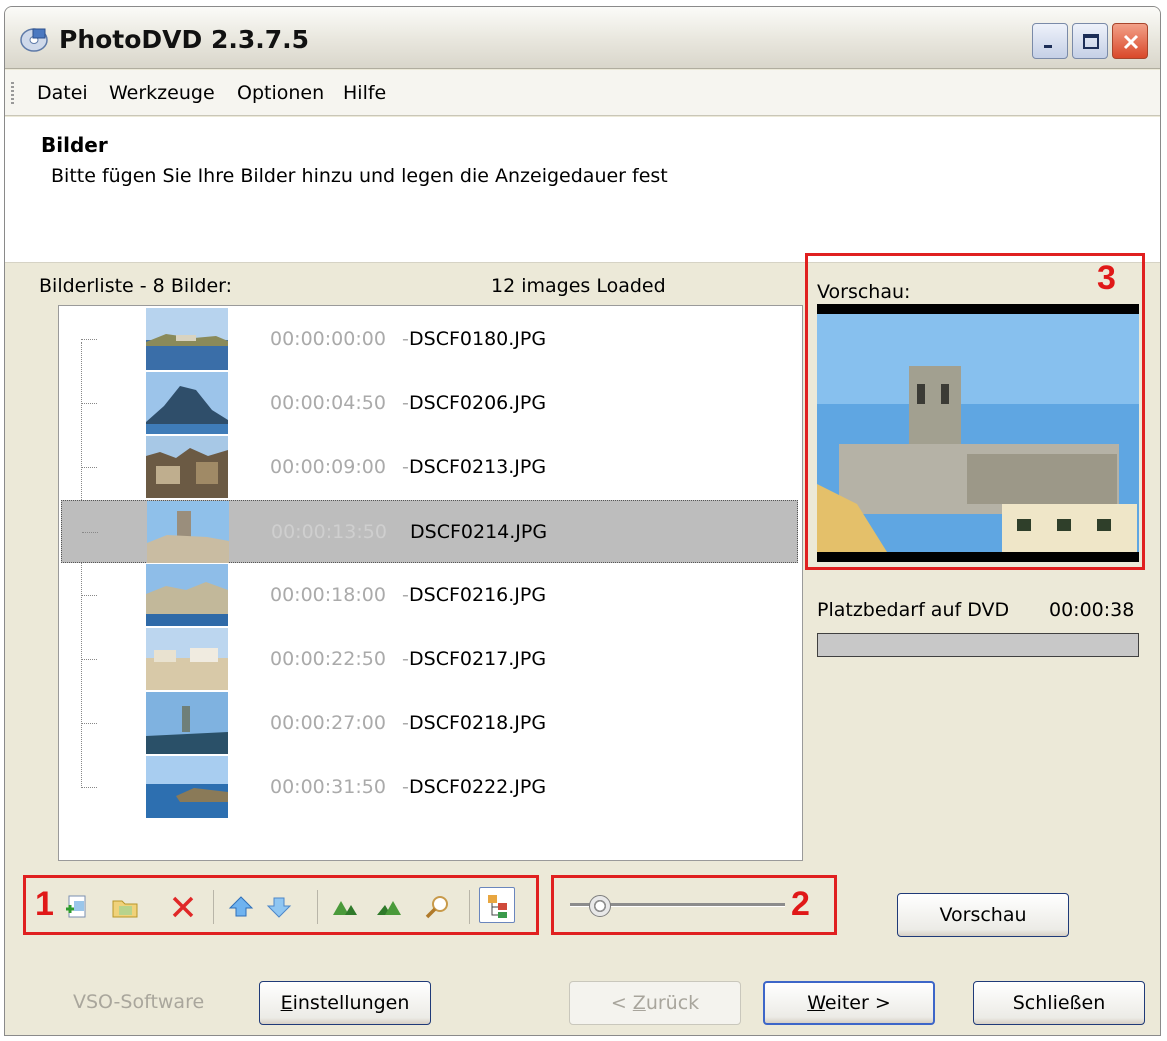 Image resolution: width=1167 pixels, height=1041 pixels. What do you see at coordinates (479, 532) in the screenshot?
I see `item-filename: DSCF0214.JPG` at bounding box center [479, 532].